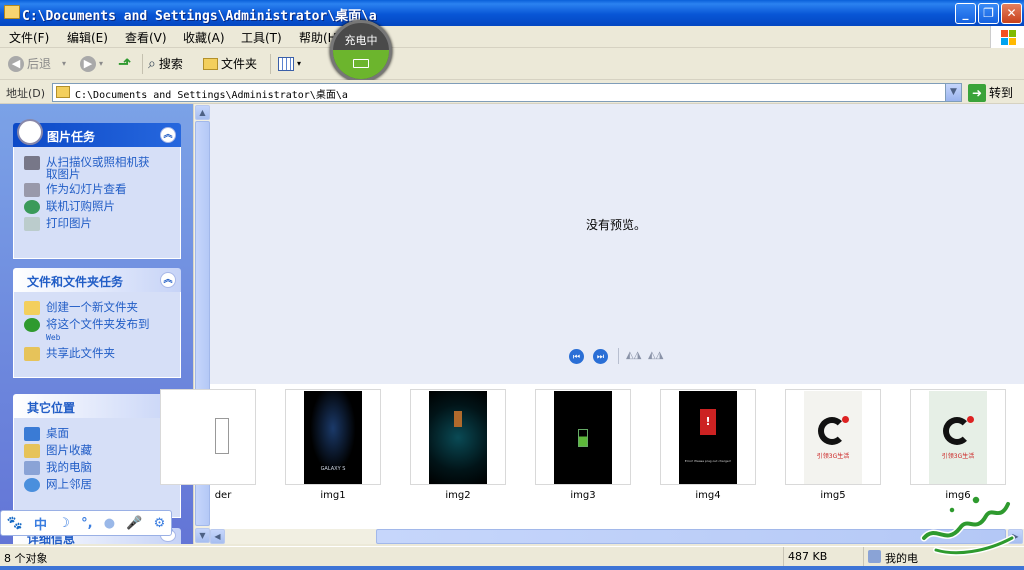 The width and height of the screenshot is (1024, 570). I want to click on task-new-folder: 创建一个新文件夹, so click(102, 308).